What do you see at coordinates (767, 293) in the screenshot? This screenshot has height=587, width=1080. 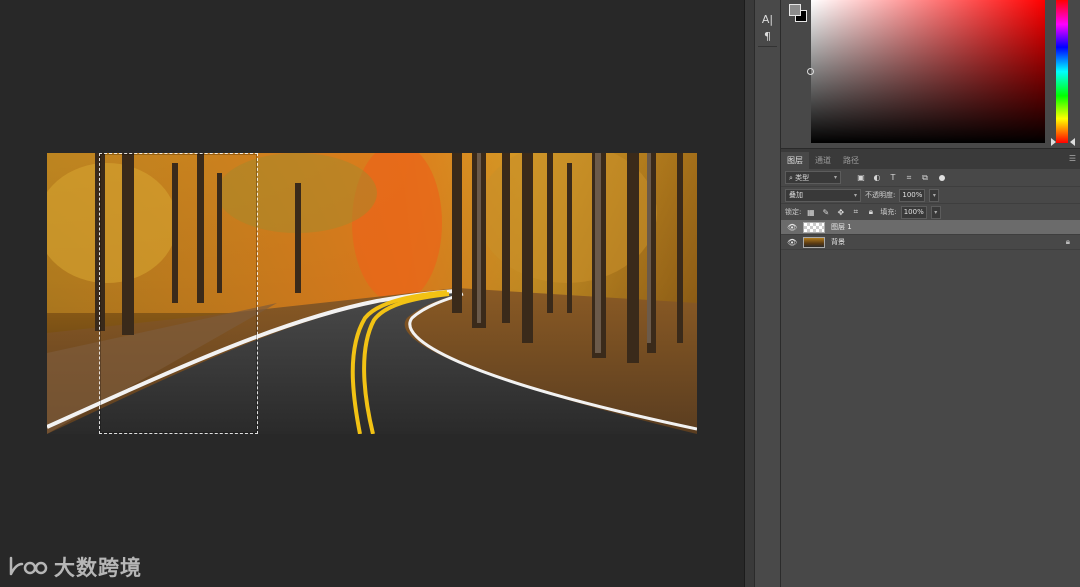 I see `collapsed-panel-toolbar: A| ¶` at bounding box center [767, 293].